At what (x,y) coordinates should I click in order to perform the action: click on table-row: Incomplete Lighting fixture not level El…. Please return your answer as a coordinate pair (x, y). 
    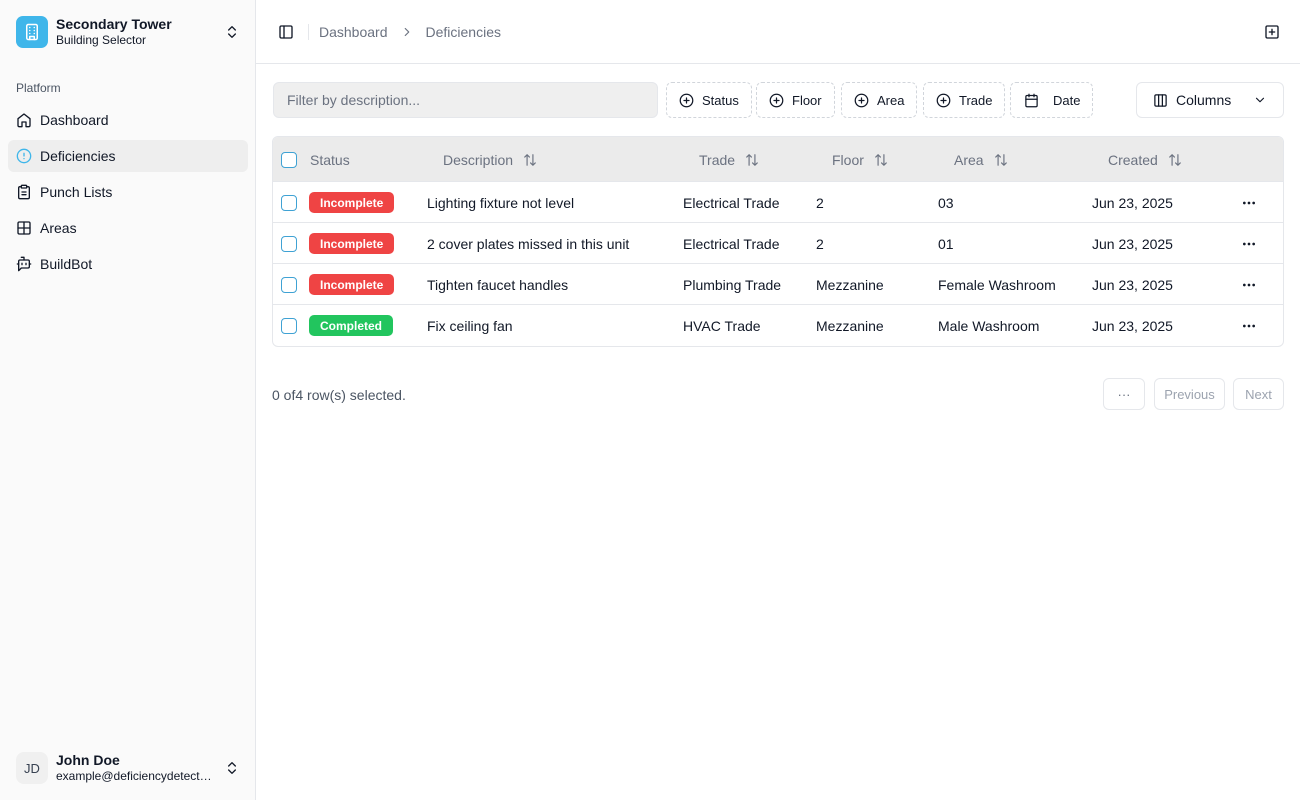
    Looking at the image, I should click on (778, 202).